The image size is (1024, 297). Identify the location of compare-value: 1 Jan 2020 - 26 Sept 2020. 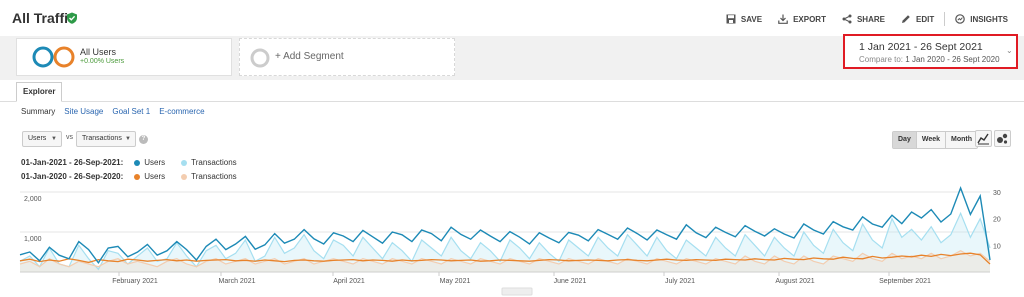
(952, 59).